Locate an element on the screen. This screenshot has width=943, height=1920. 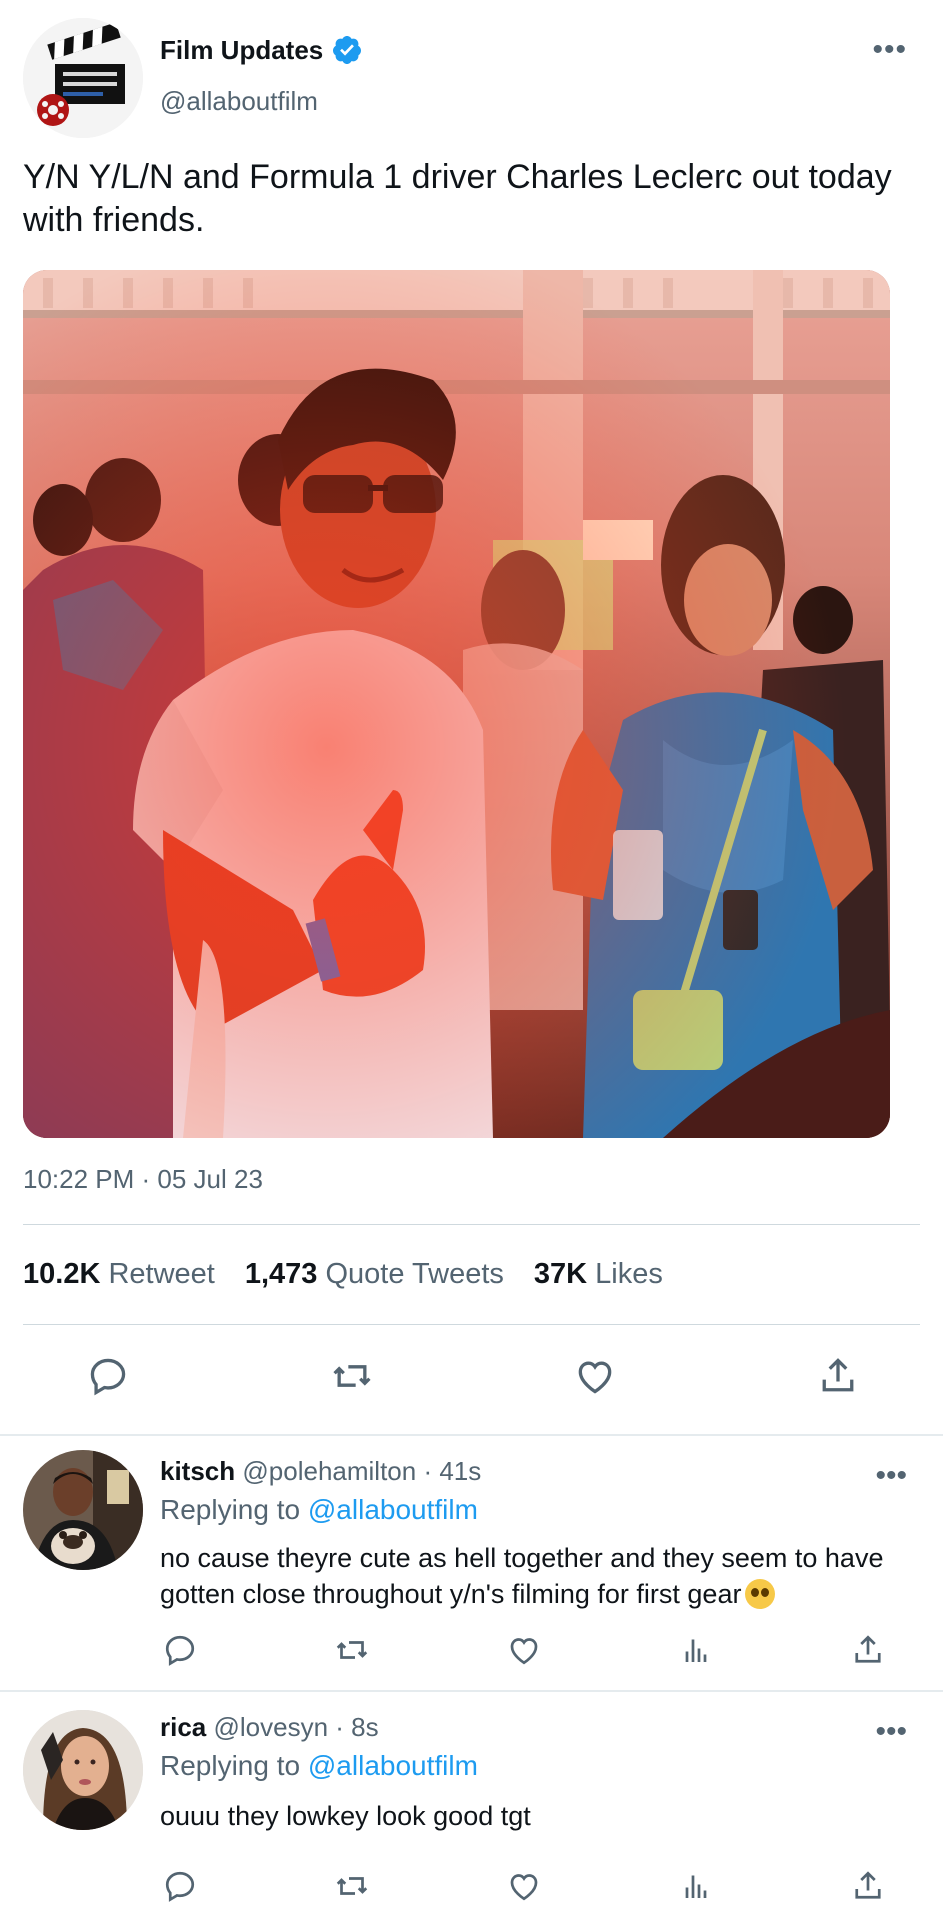
retweets-label: Retweet is located at coordinates (161, 1274).